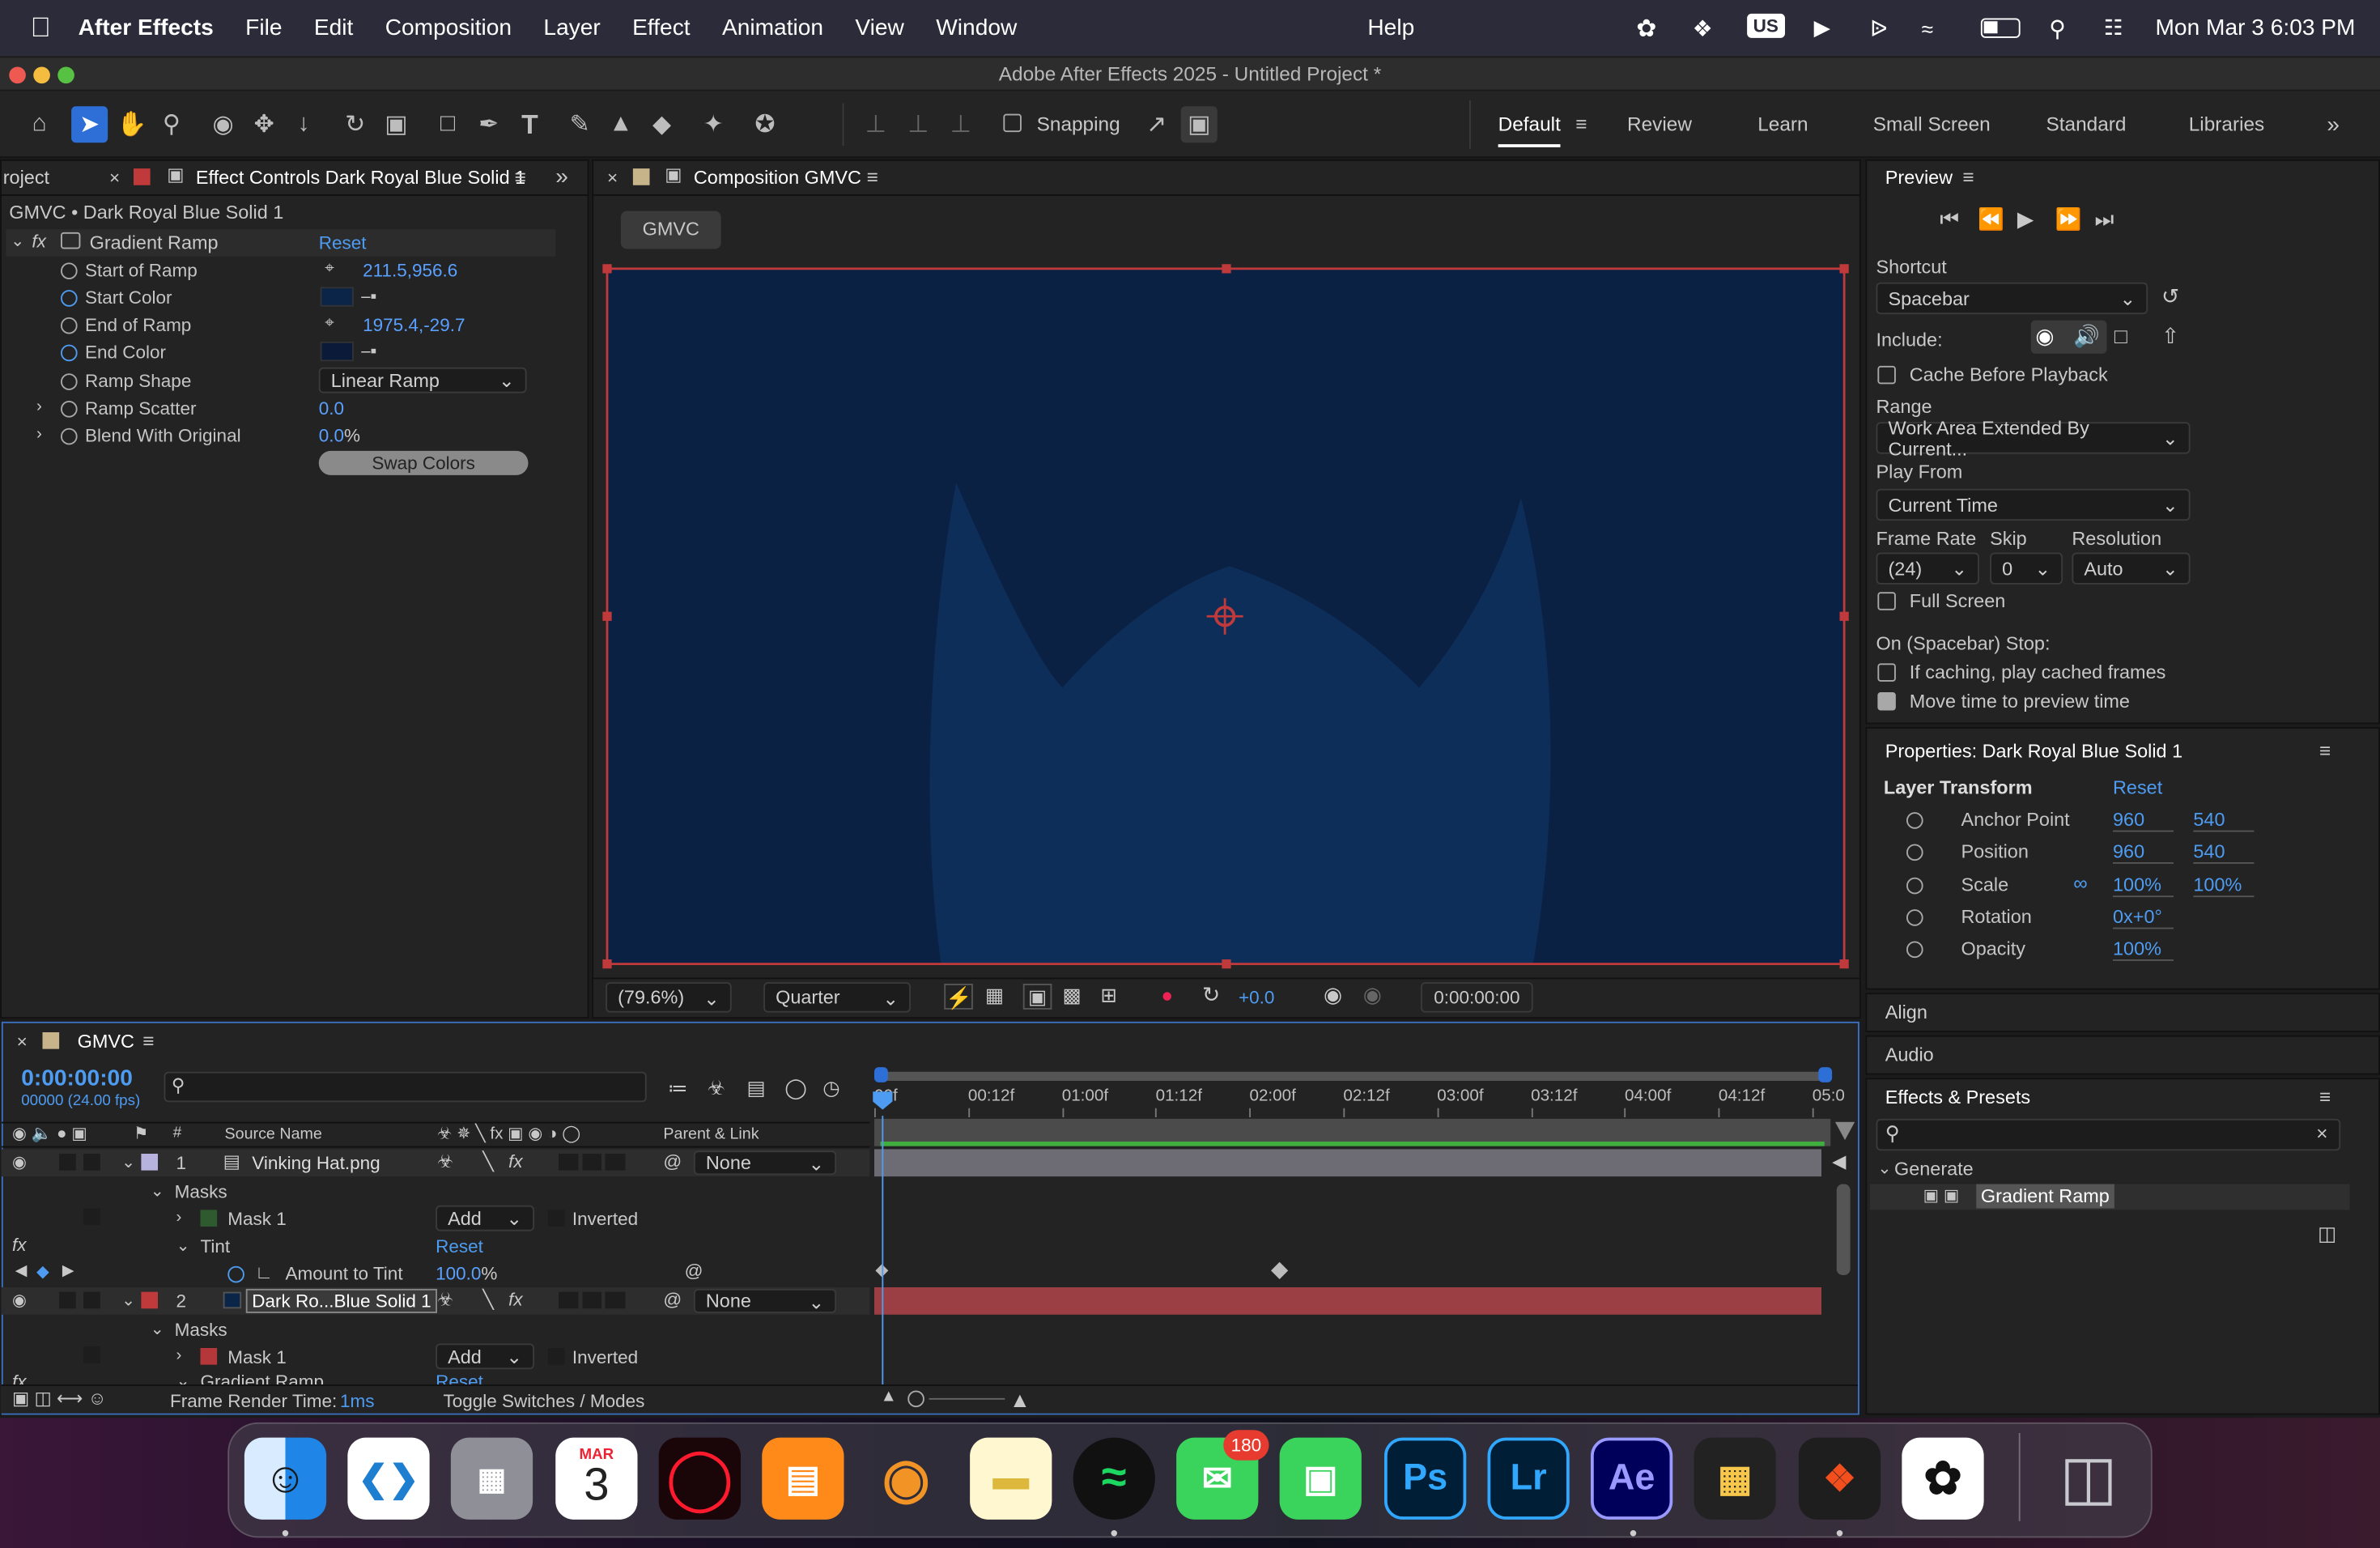 The image size is (2380, 1548). What do you see at coordinates (1256, 997) in the screenshot?
I see `exposure-value: +0.0` at bounding box center [1256, 997].